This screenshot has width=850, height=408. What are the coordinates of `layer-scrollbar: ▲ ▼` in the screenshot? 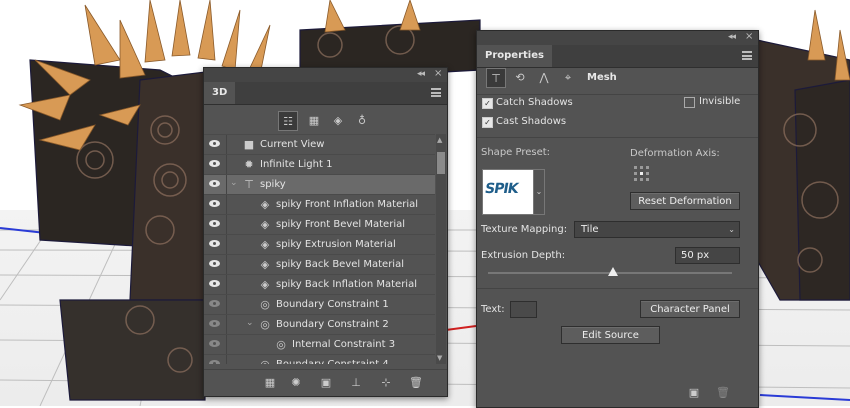 It's located at (441, 249).